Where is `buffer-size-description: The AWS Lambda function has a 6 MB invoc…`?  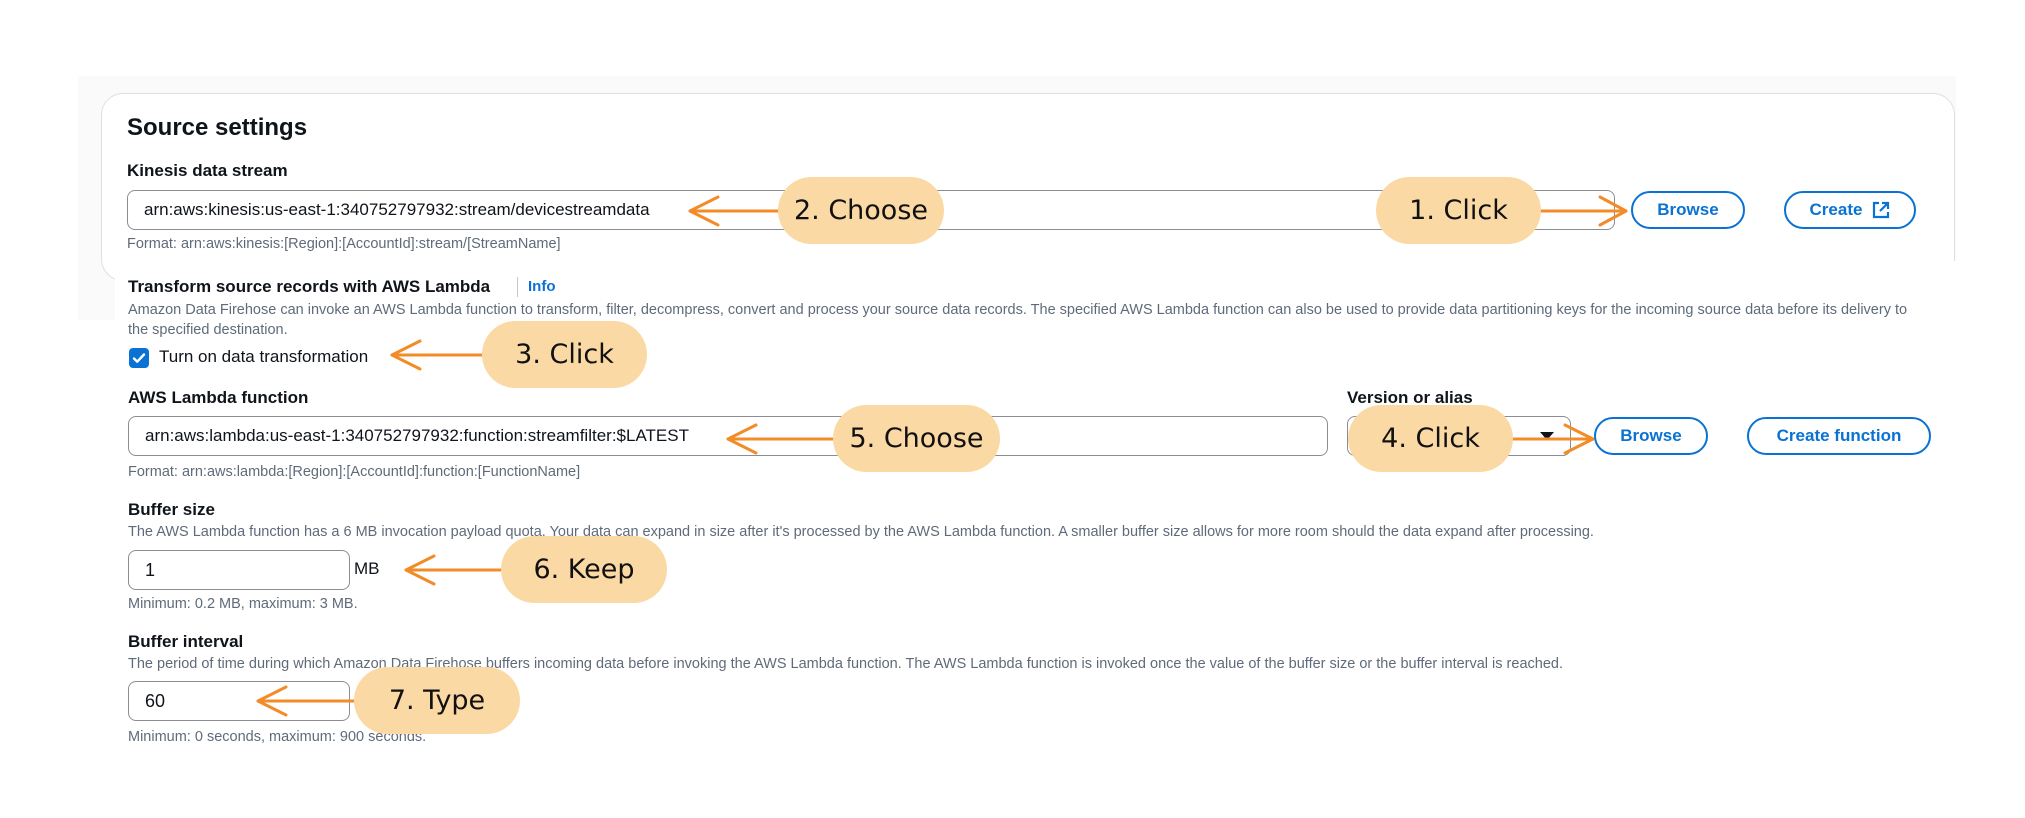
buffer-size-description: The AWS Lambda function has a 6 MB invoc… is located at coordinates (861, 532).